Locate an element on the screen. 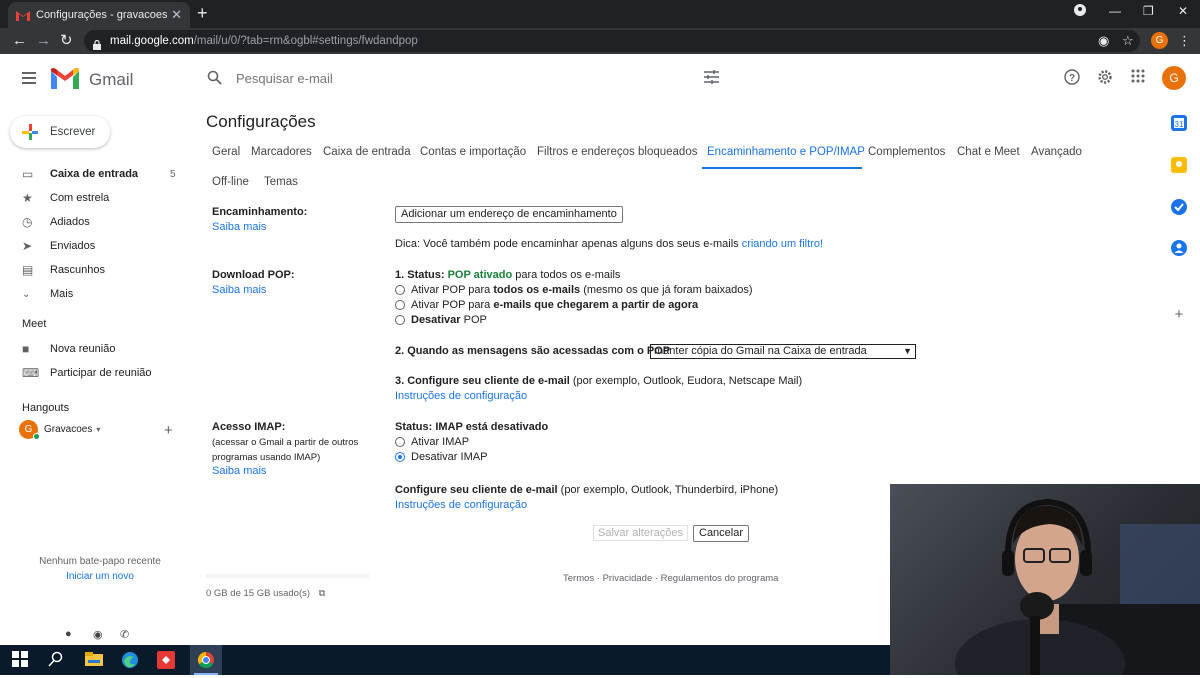 This screenshot has height=678, width=1200. imap-option-enable: Ativar IMAP is located at coordinates (432, 442).